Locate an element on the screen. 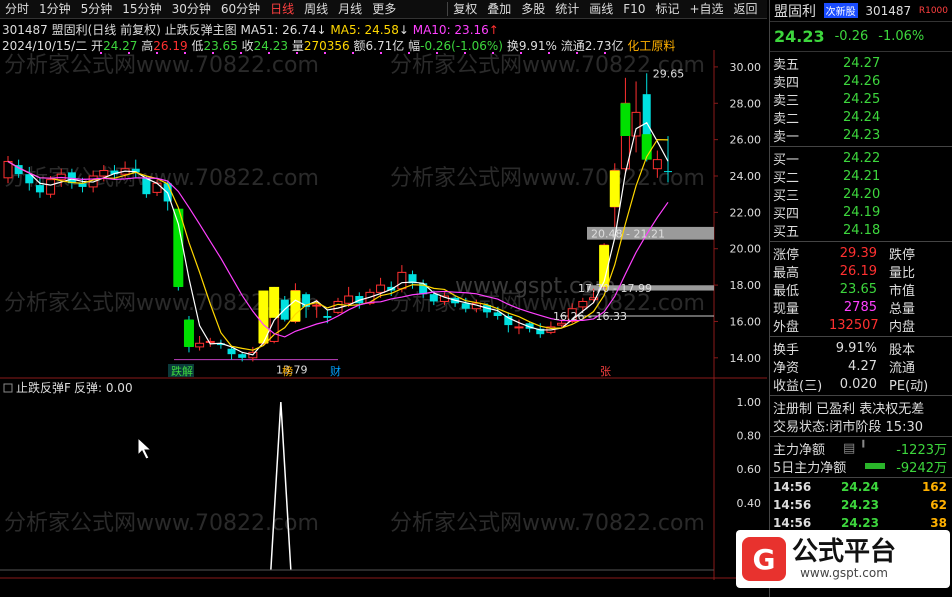  zone-label-3: 16.26 - 16.33 is located at coordinates (590, 316).